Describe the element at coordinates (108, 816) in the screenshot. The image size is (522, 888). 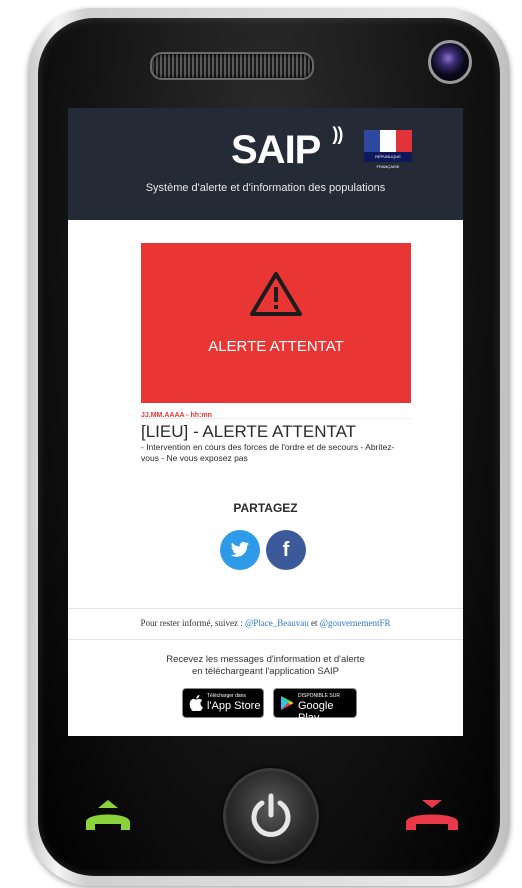
I see `call-button` at that location.